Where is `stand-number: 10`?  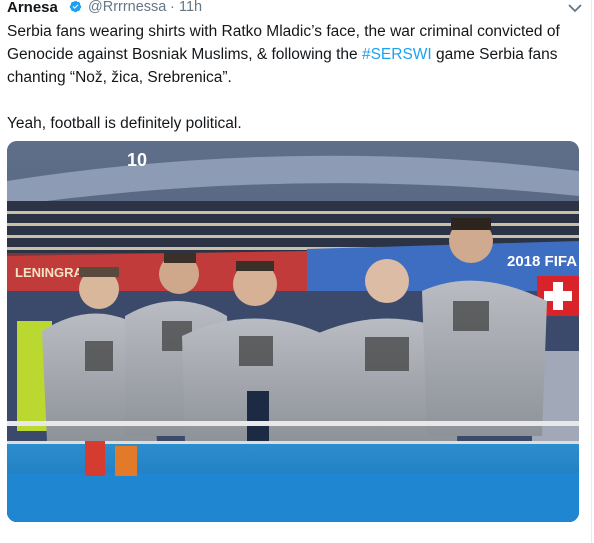
stand-number: 10 is located at coordinates (137, 160).